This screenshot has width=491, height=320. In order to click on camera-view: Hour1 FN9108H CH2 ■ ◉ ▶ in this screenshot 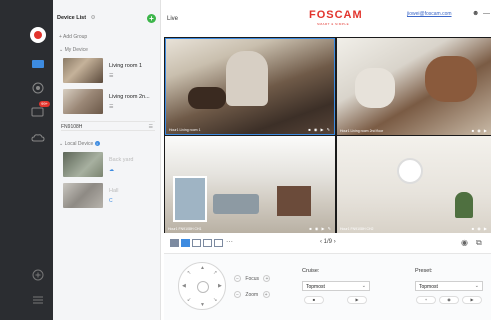, I will do `click(414, 184)`.